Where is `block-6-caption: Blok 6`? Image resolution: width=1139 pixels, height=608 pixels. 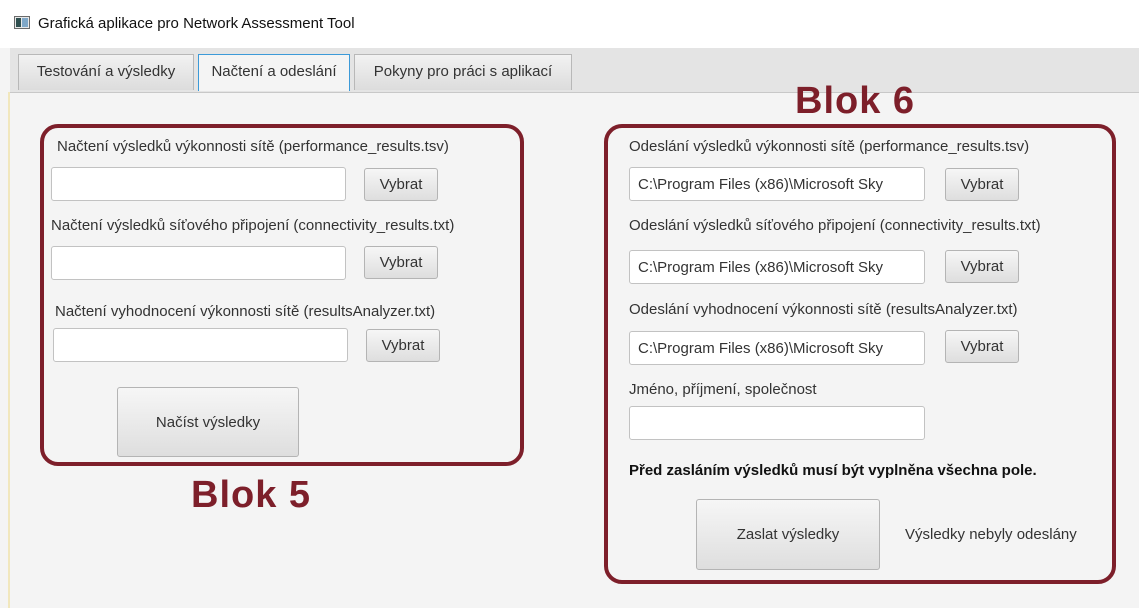
block-6-caption: Blok 6 is located at coordinates (855, 101).